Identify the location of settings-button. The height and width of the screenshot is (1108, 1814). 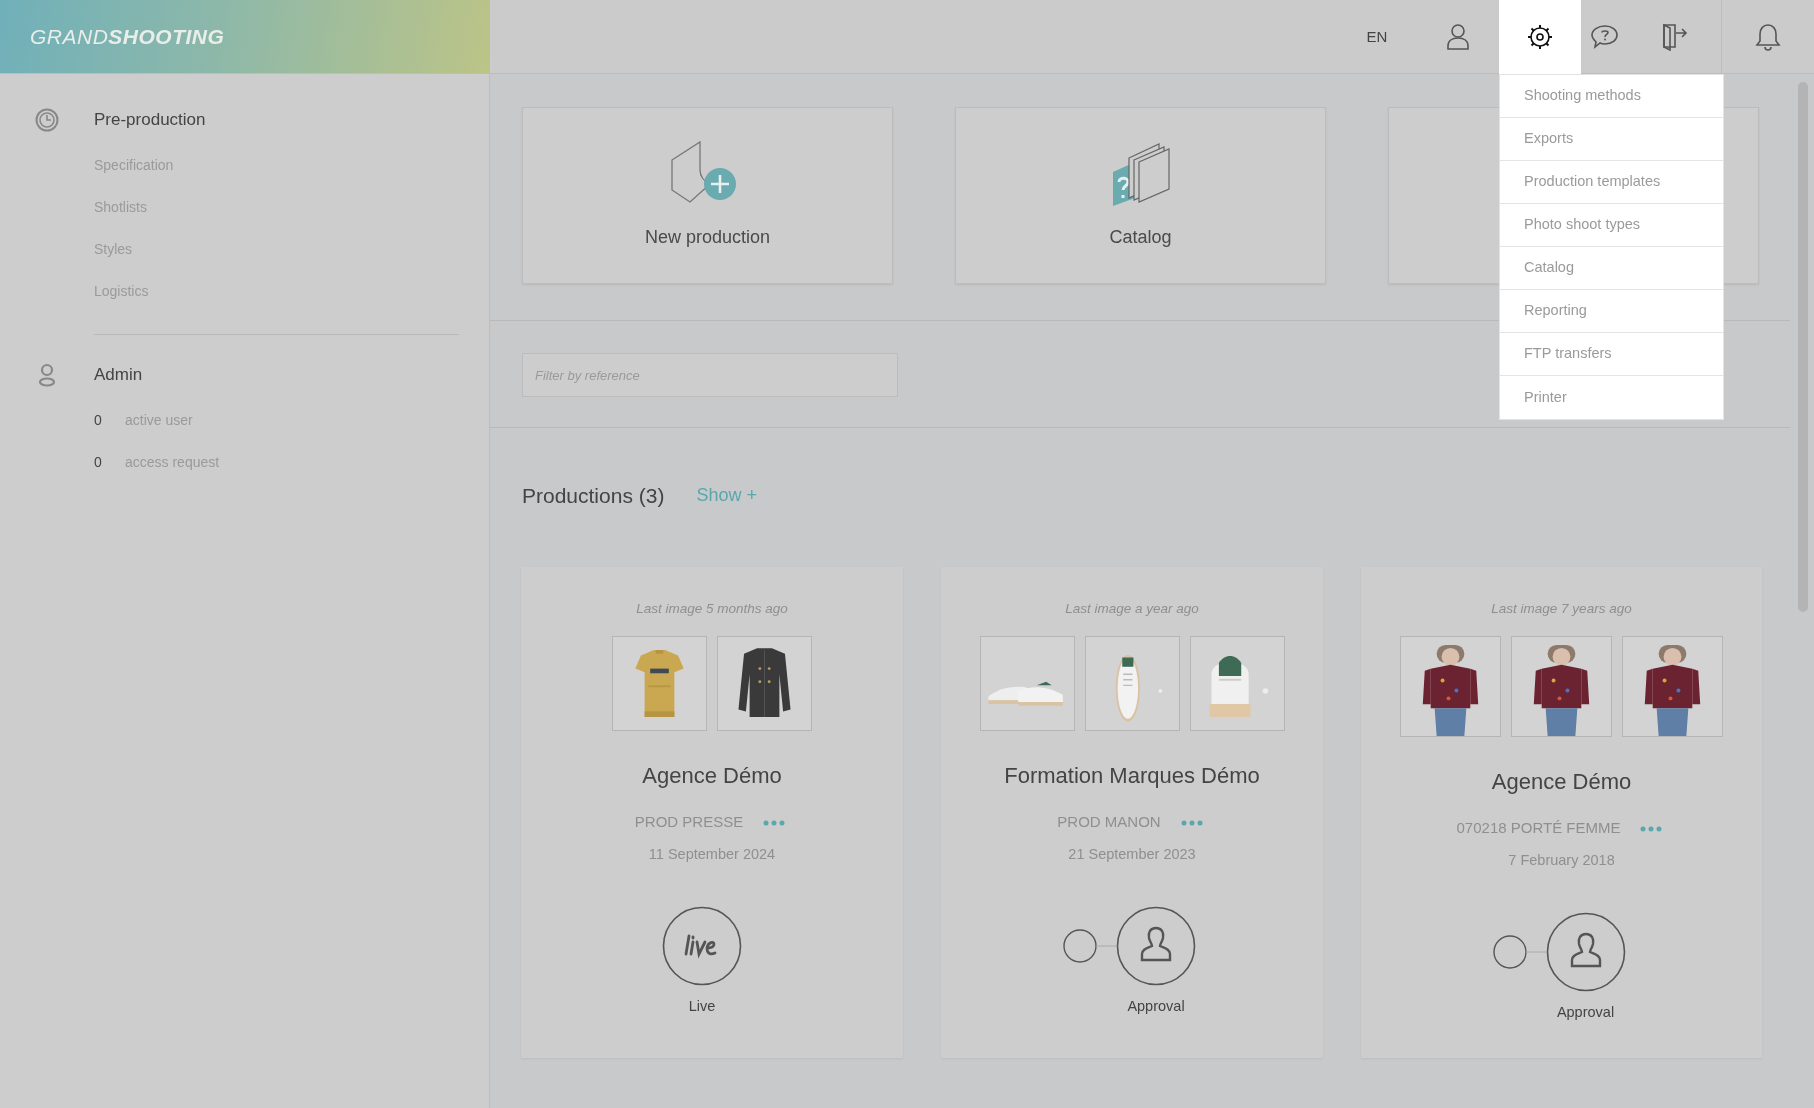
(1540, 37).